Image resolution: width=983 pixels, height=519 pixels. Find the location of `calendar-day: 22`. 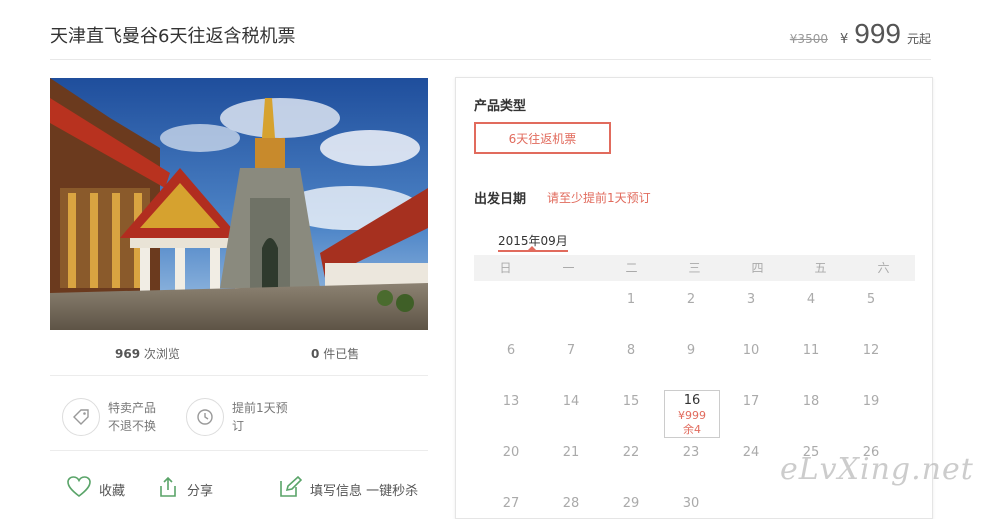

calendar-day: 22 is located at coordinates (631, 452).